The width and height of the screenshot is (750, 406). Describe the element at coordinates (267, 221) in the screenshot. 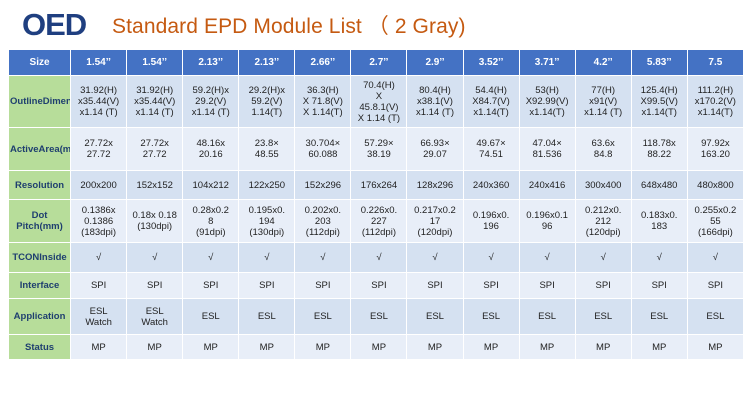

I see `table-cell: 0.195x0. 194 (130dpi)` at that location.